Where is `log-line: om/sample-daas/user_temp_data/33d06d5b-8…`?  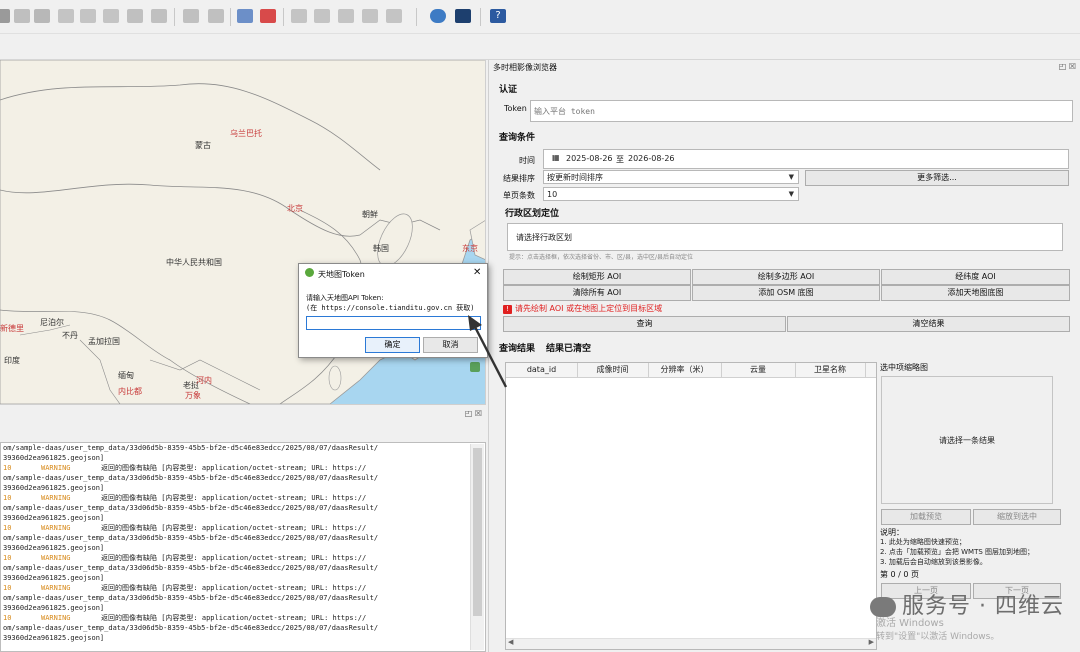
log-line: om/sample-daas/user_temp_data/33d06d5b-8… is located at coordinates (243, 568).